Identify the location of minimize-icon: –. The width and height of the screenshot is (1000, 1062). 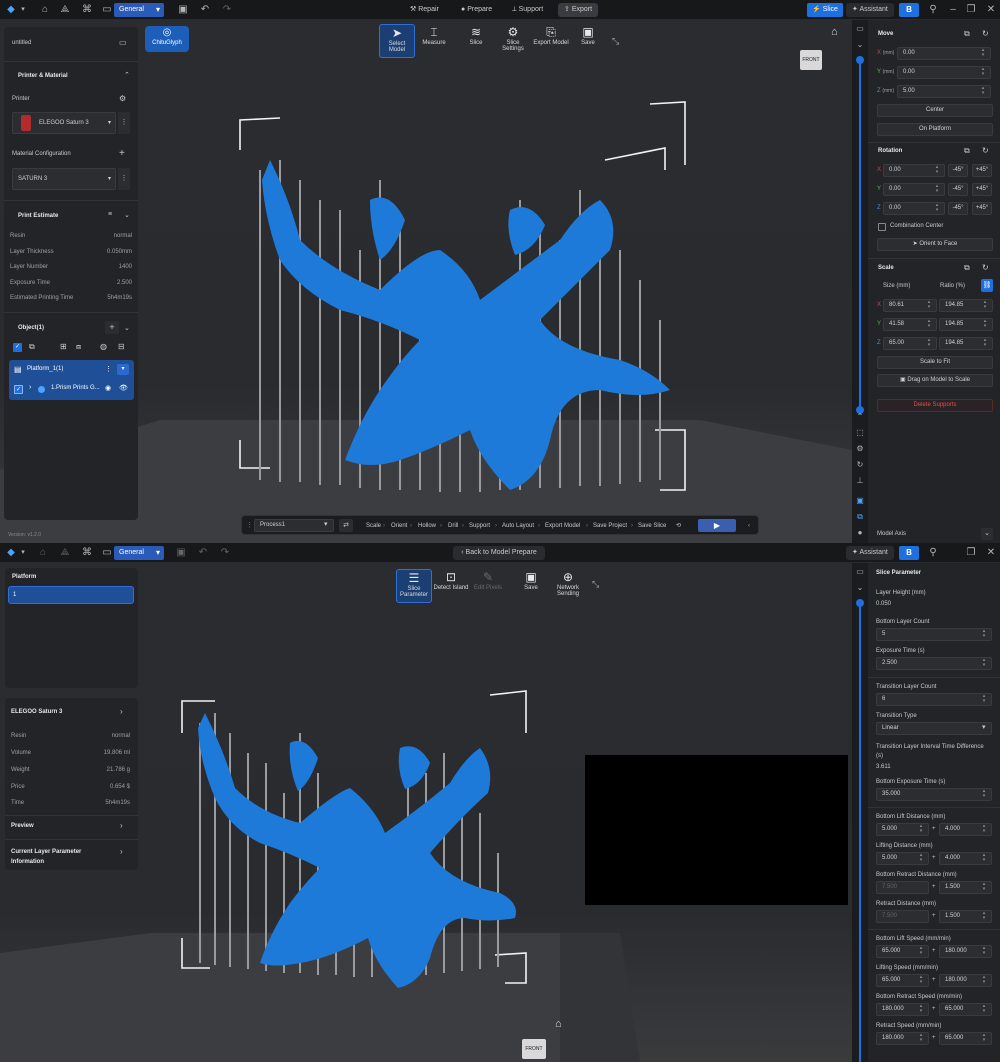
(953, 10).